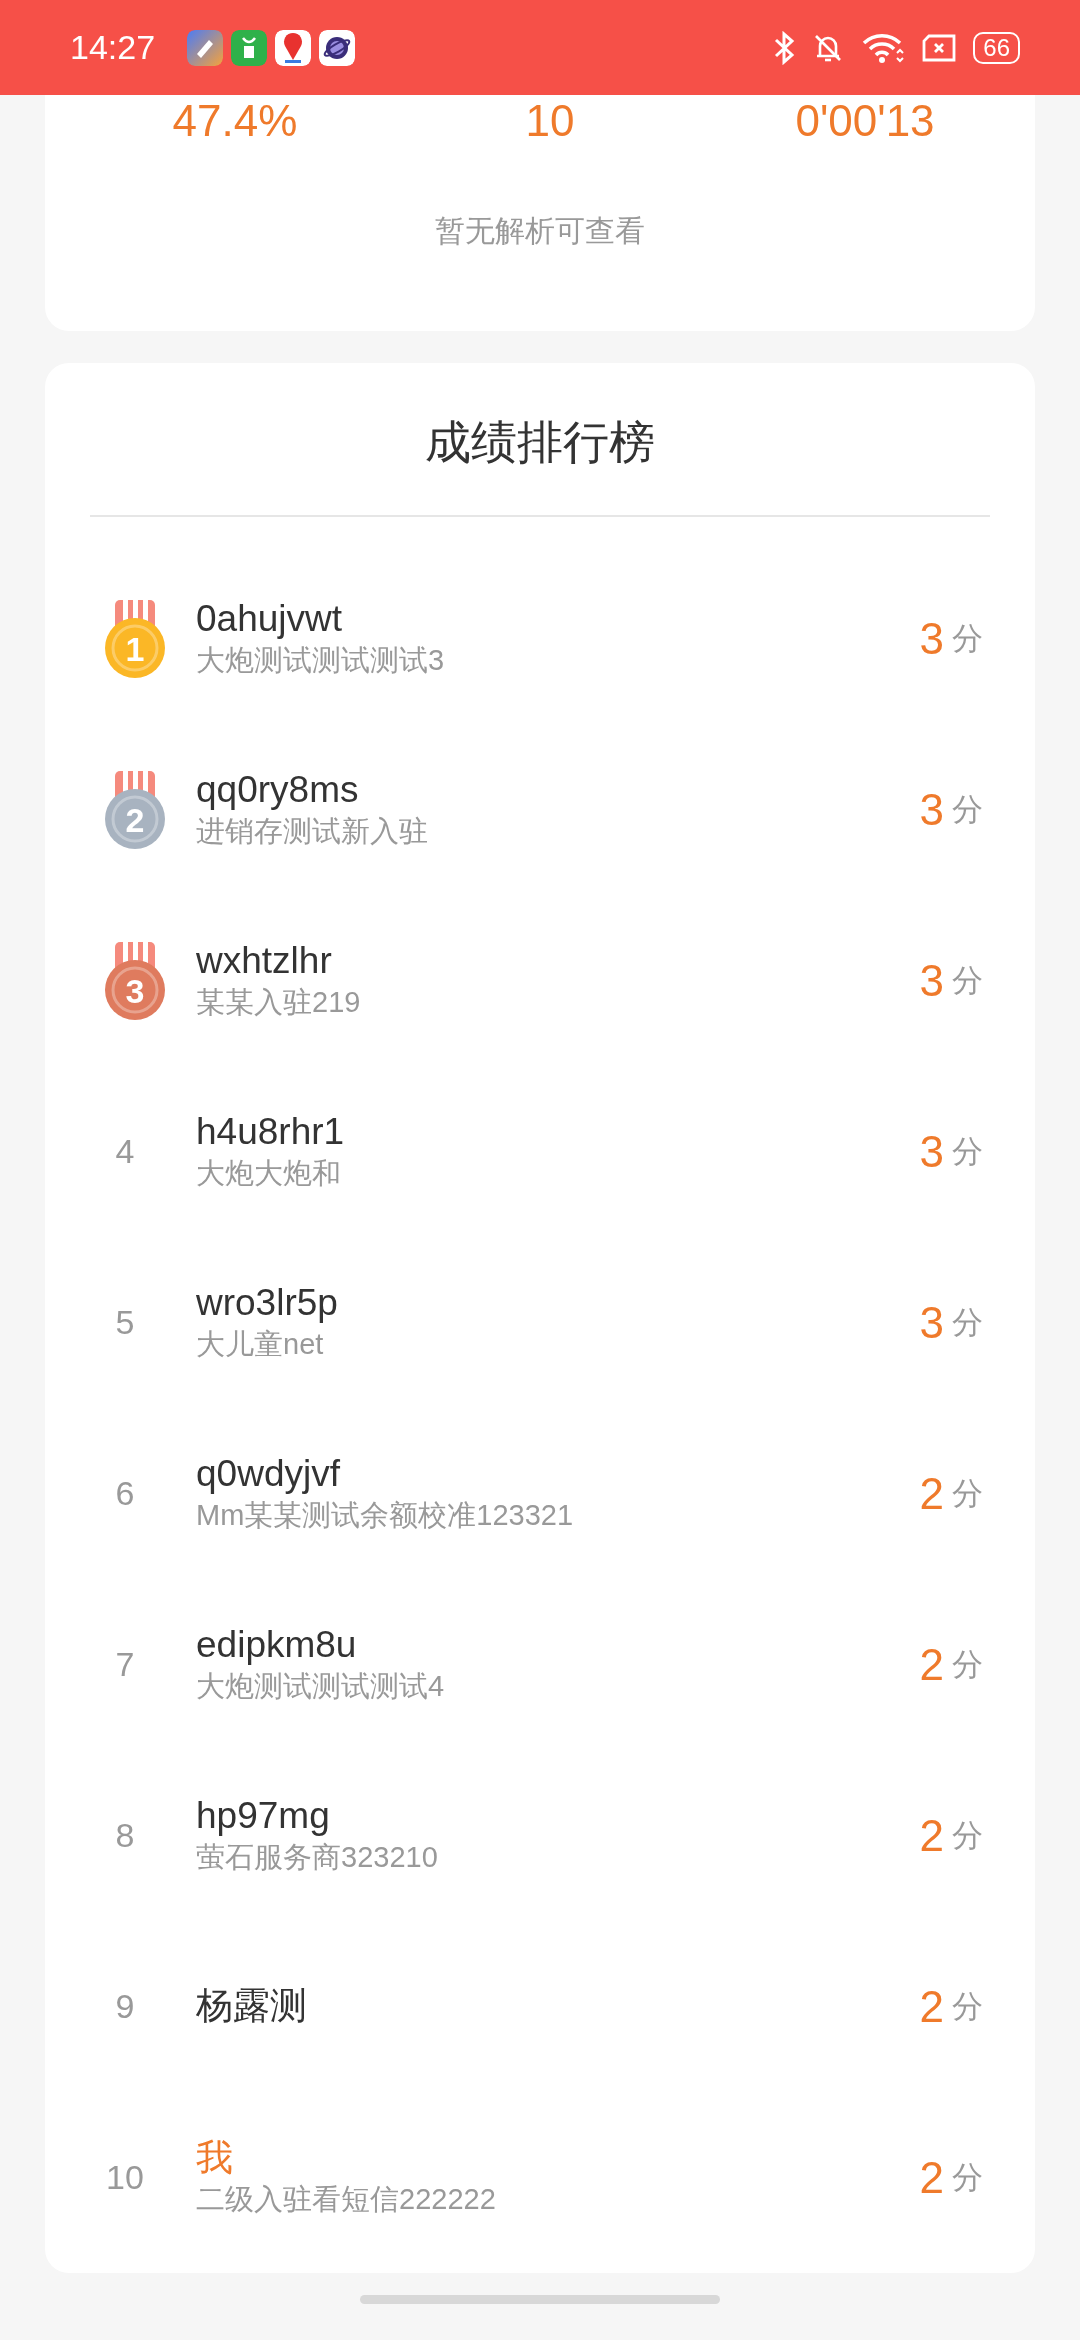 The height and width of the screenshot is (2340, 1080). What do you see at coordinates (346, 2199) in the screenshot?
I see `user-shop: 二级入驻看短信222222` at bounding box center [346, 2199].